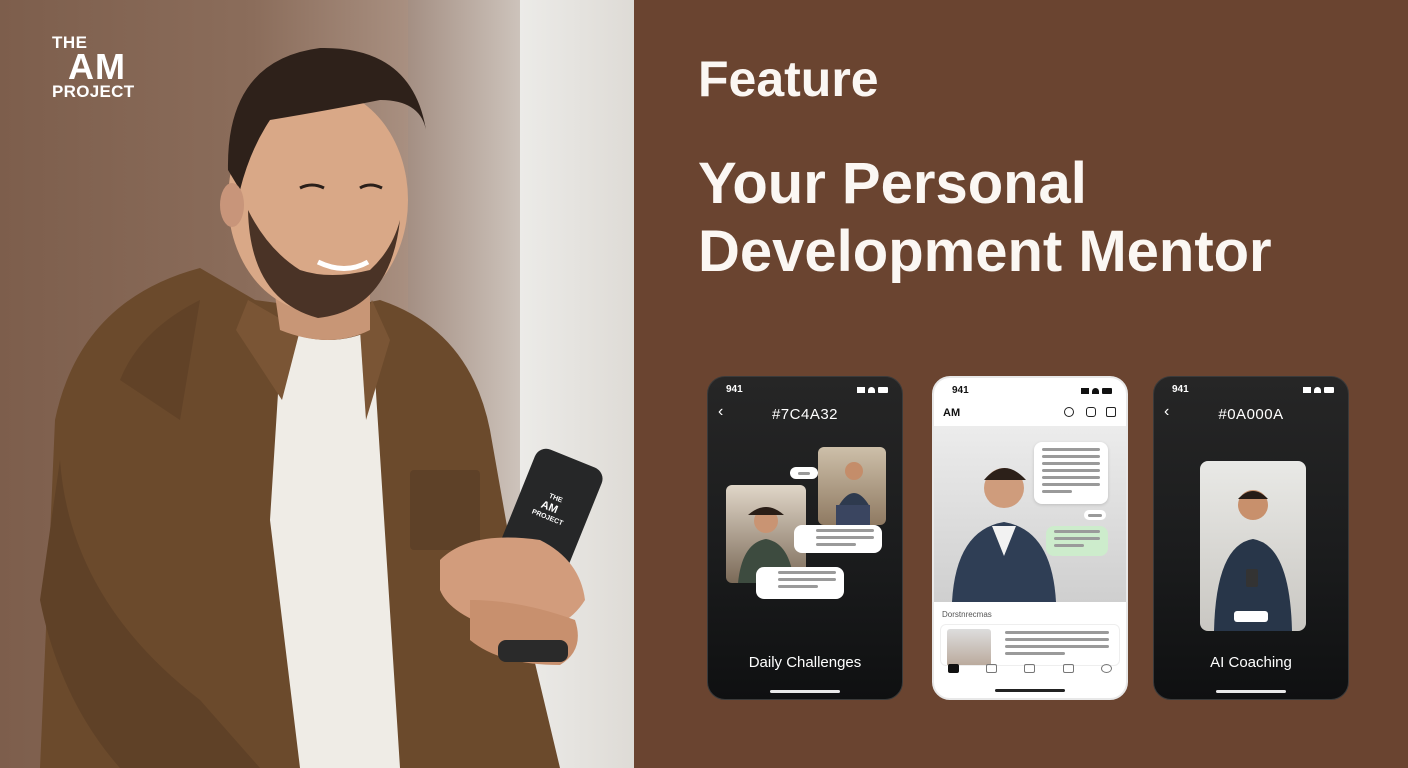  What do you see at coordinates (1107, 668) in the screenshot?
I see `profile-icon` at bounding box center [1107, 668].